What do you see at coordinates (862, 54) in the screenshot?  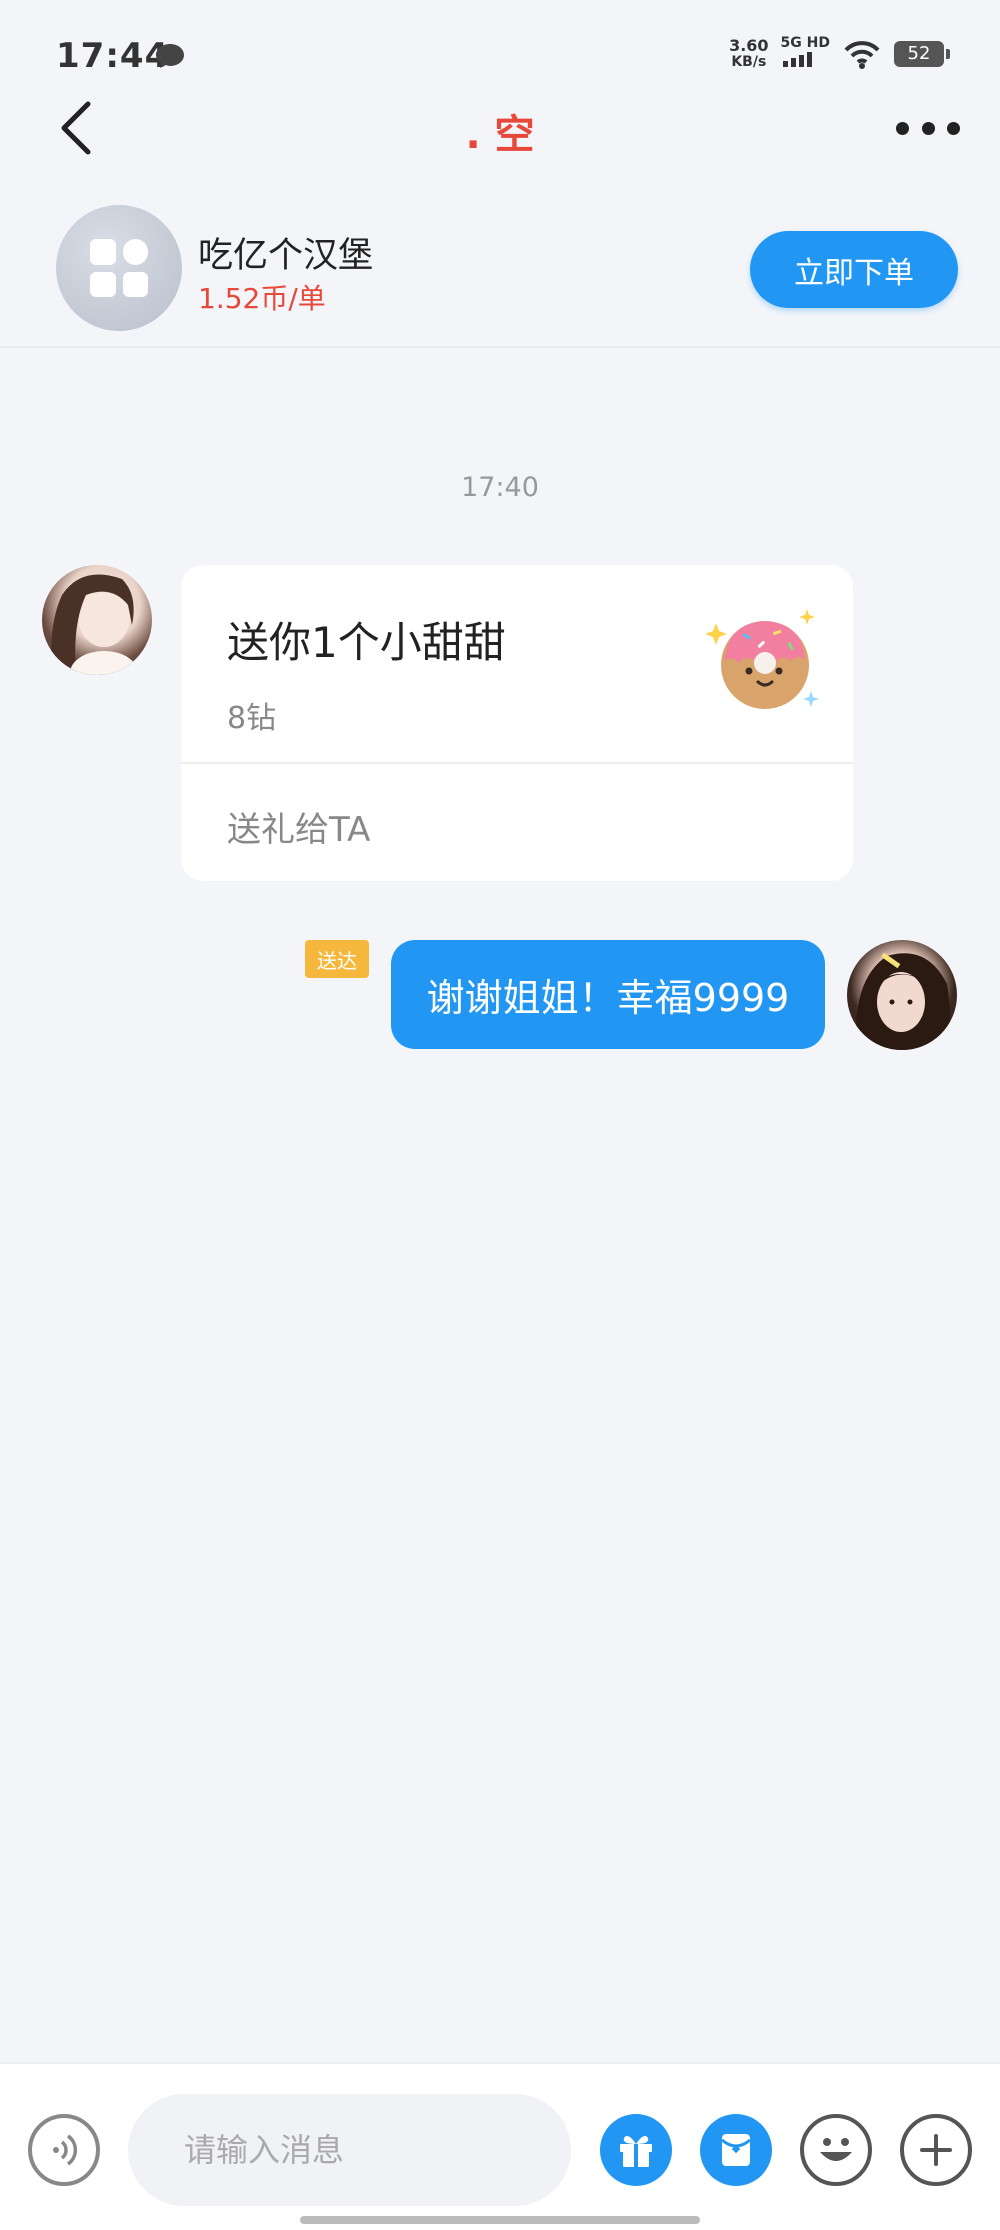 I see `wifi-icon` at bounding box center [862, 54].